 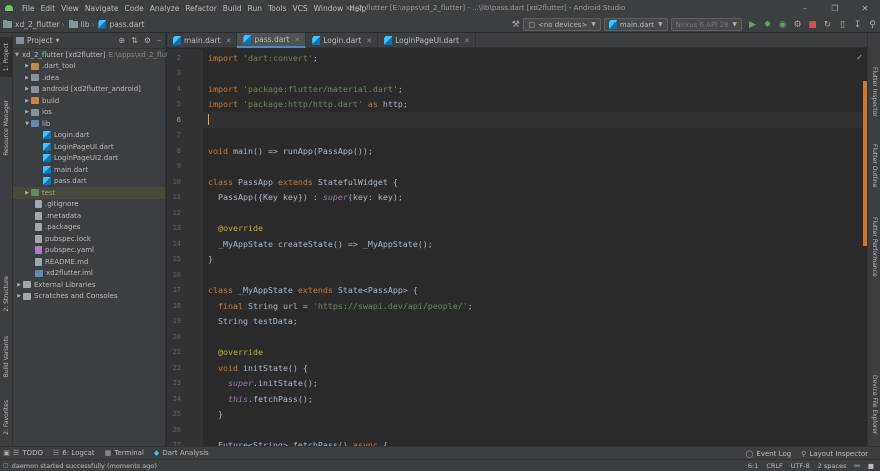 I want to click on search-icon: ⚲, so click(x=872, y=24).